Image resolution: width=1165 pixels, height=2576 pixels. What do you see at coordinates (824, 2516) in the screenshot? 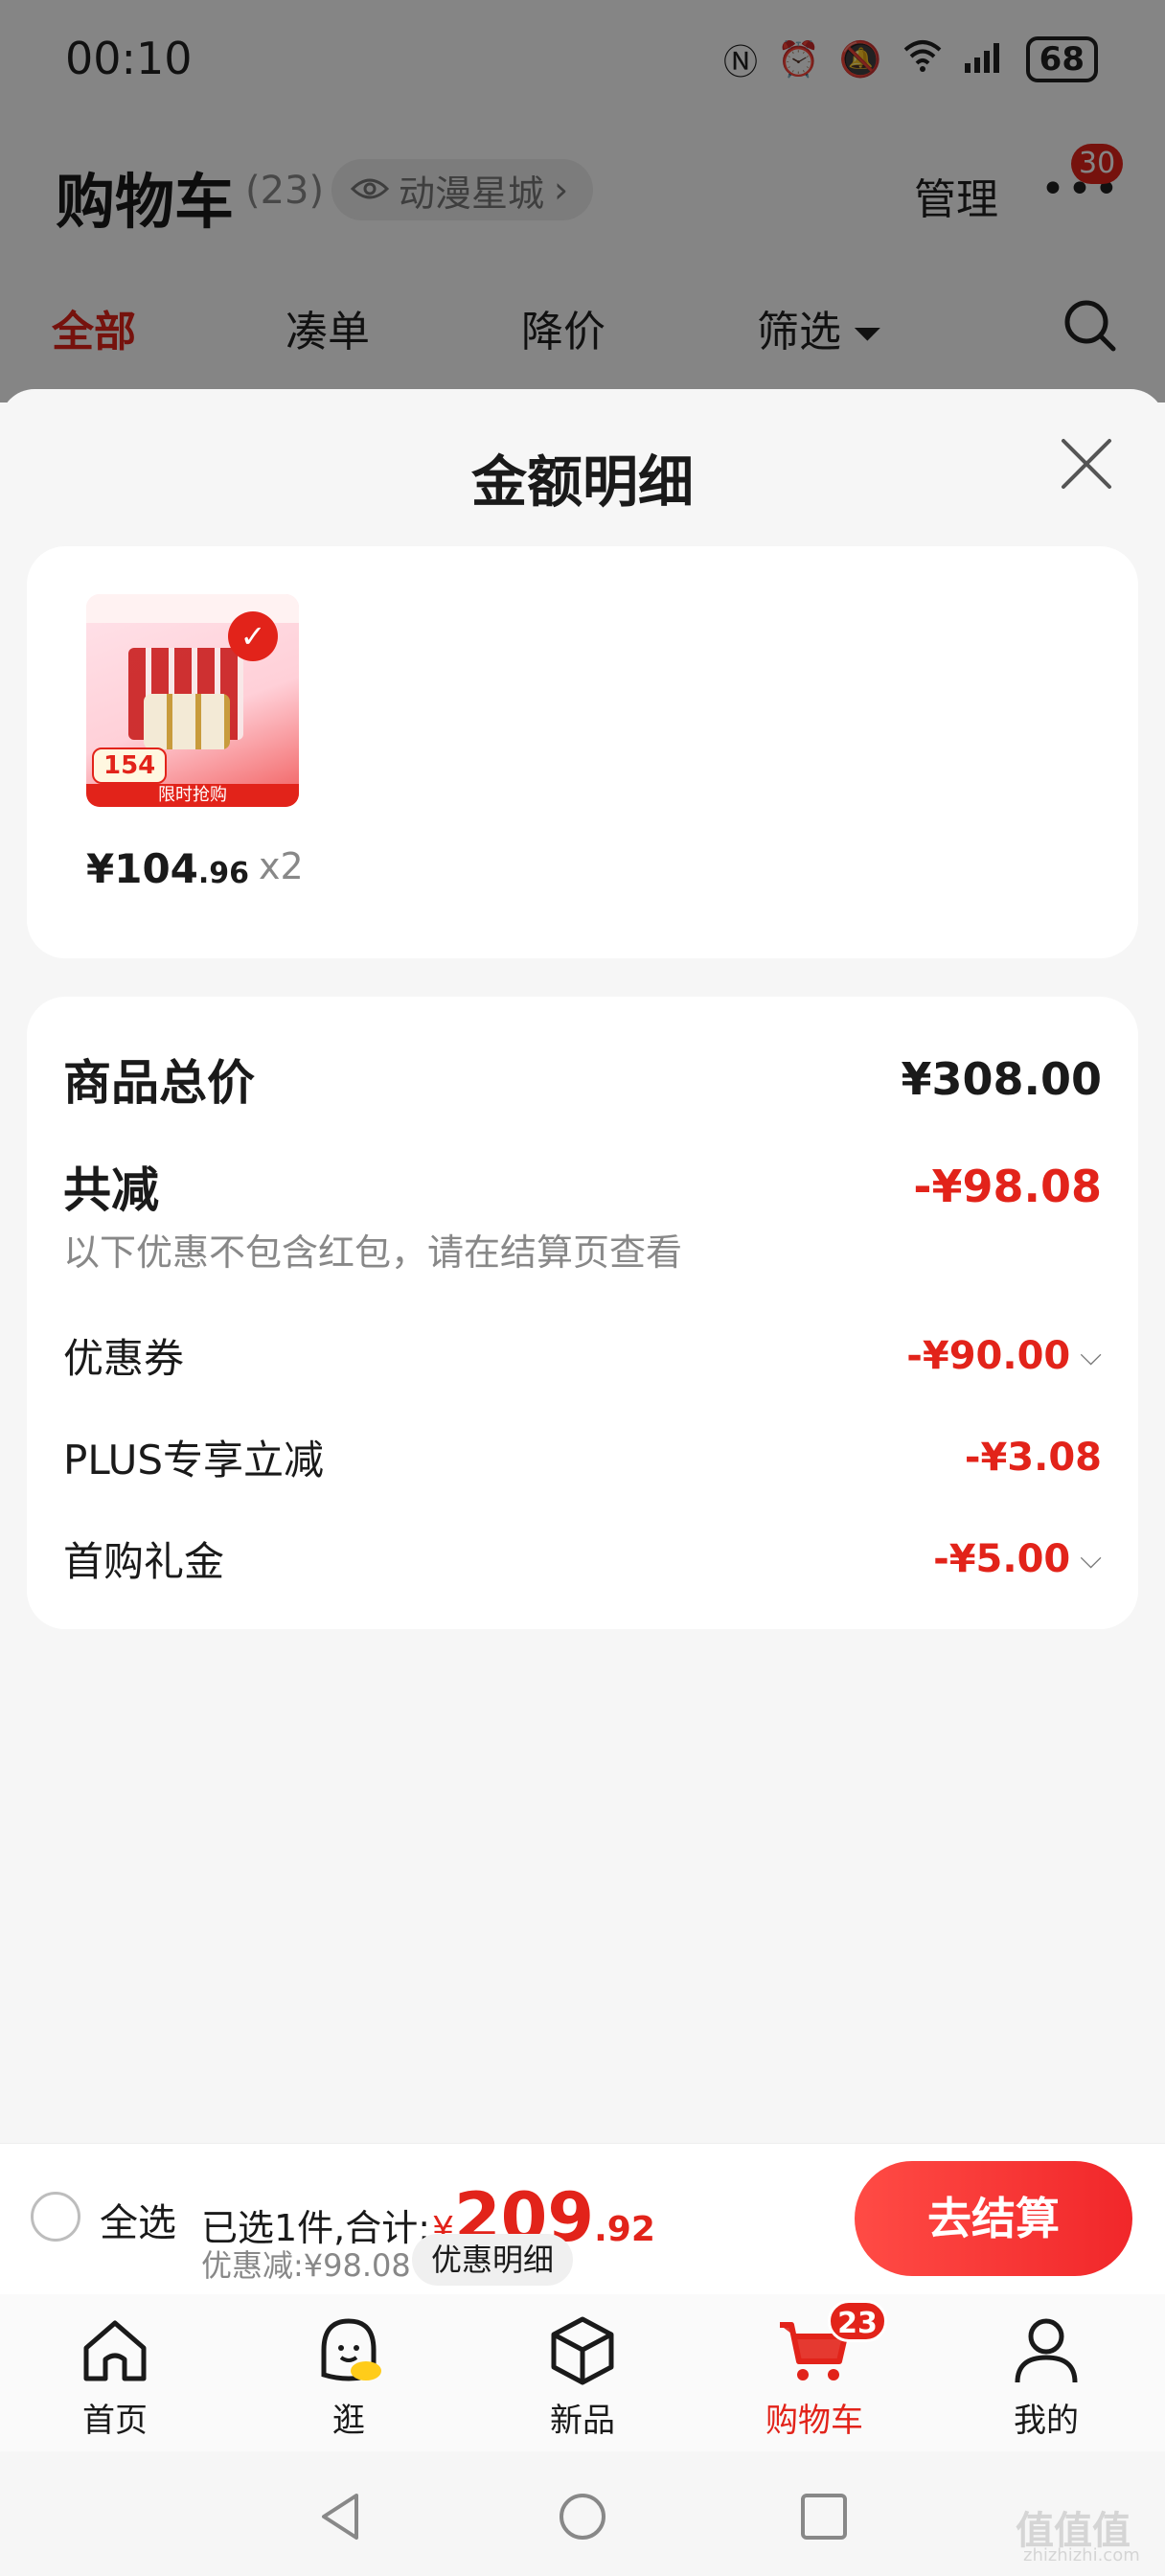
I see `recents-icon` at bounding box center [824, 2516].